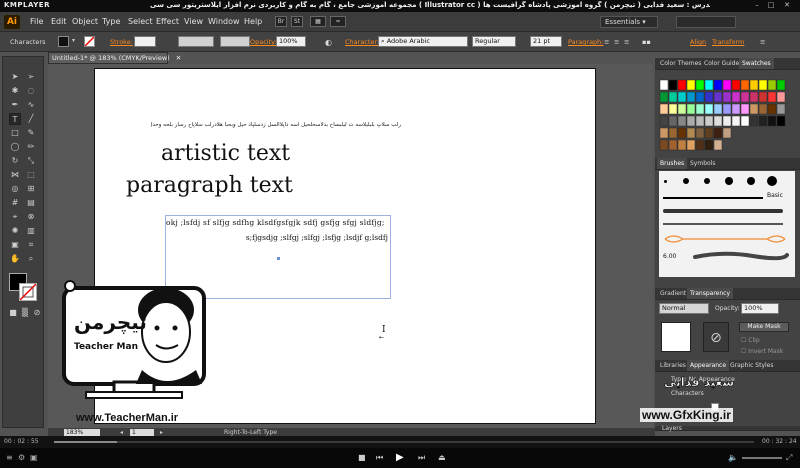 The height and width of the screenshot is (468, 800). What do you see at coordinates (15, 147) in the screenshot?
I see `shaper-tool-icon: ◯` at bounding box center [15, 147].